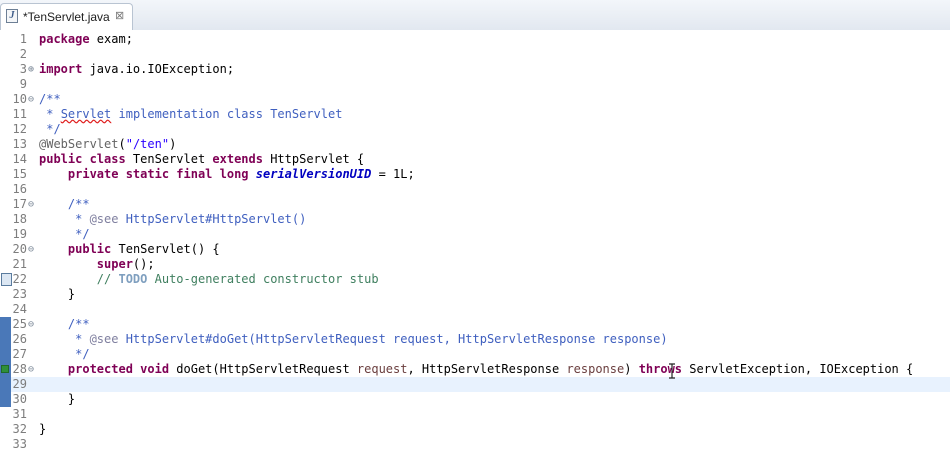 The width and height of the screenshot is (950, 476). I want to click on line-number: 17, so click(19, 204).